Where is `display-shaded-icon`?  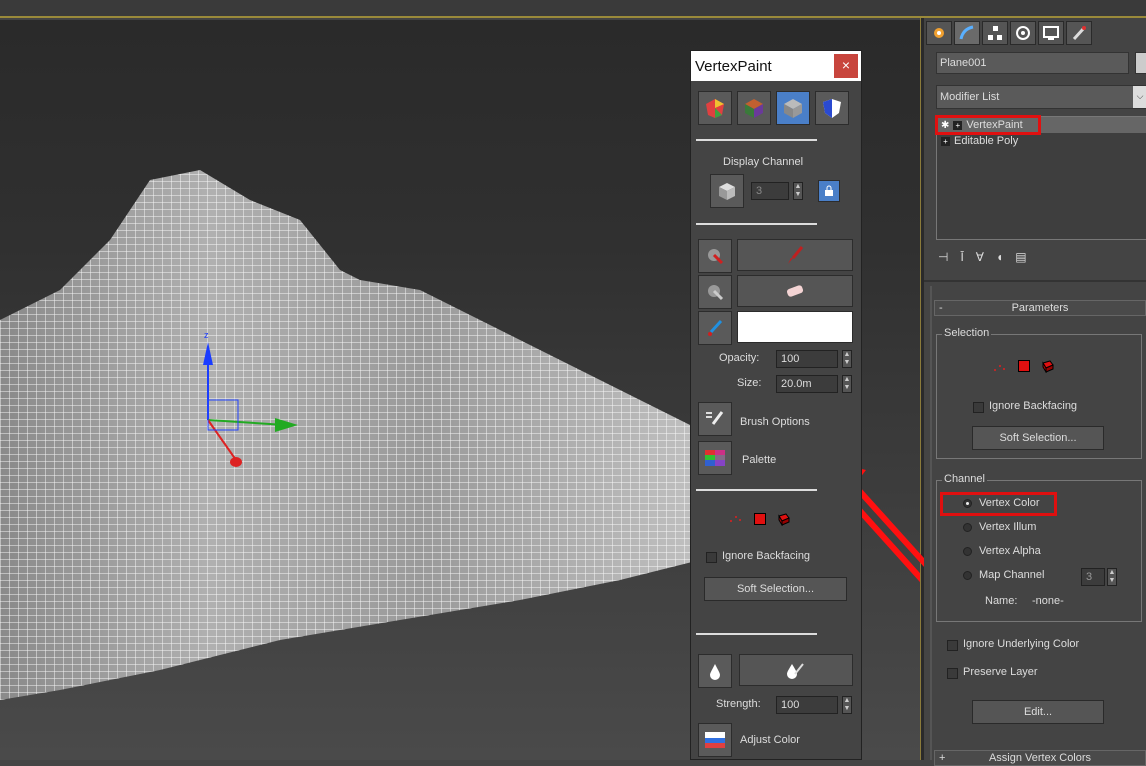
display-shaded-icon is located at coordinates (754, 108).